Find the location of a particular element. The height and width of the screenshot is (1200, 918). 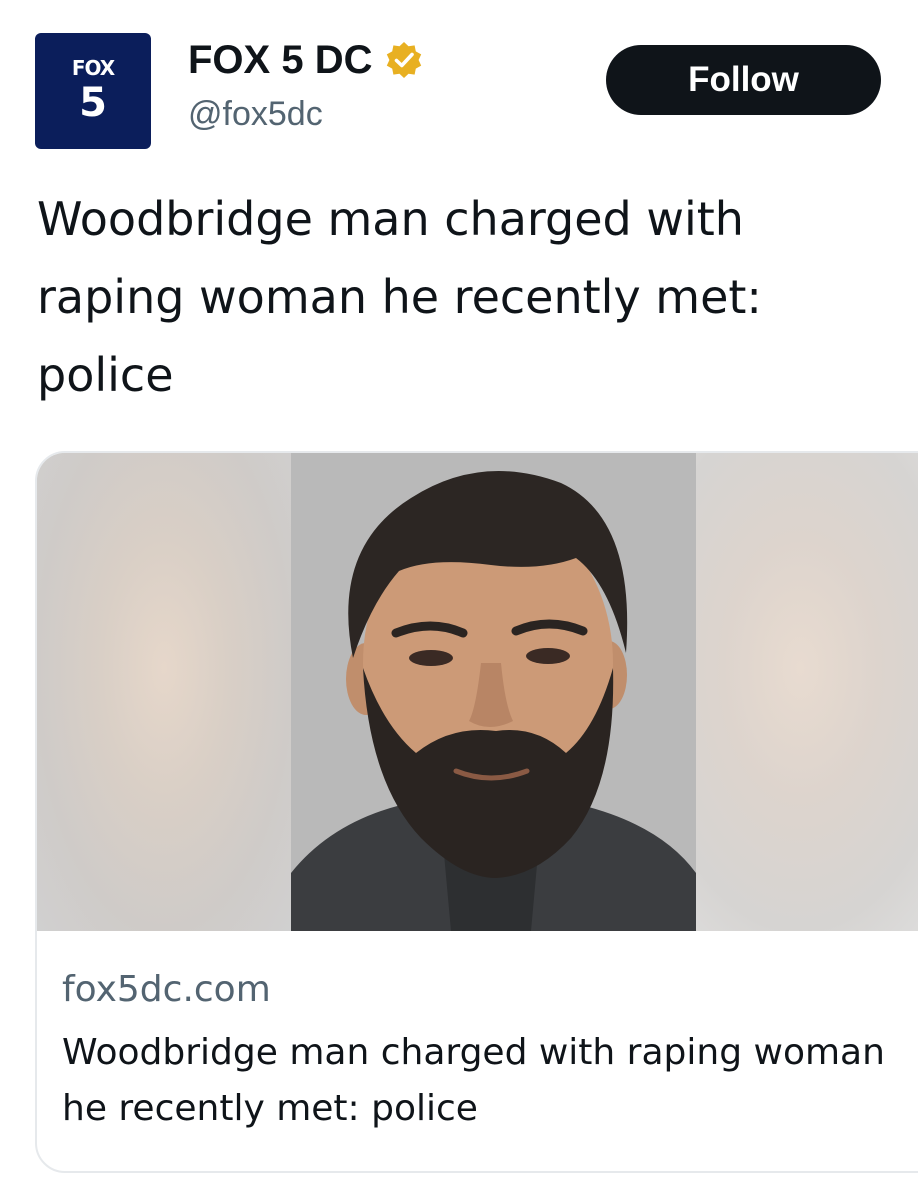

blurred-background-left is located at coordinates (164, 692).